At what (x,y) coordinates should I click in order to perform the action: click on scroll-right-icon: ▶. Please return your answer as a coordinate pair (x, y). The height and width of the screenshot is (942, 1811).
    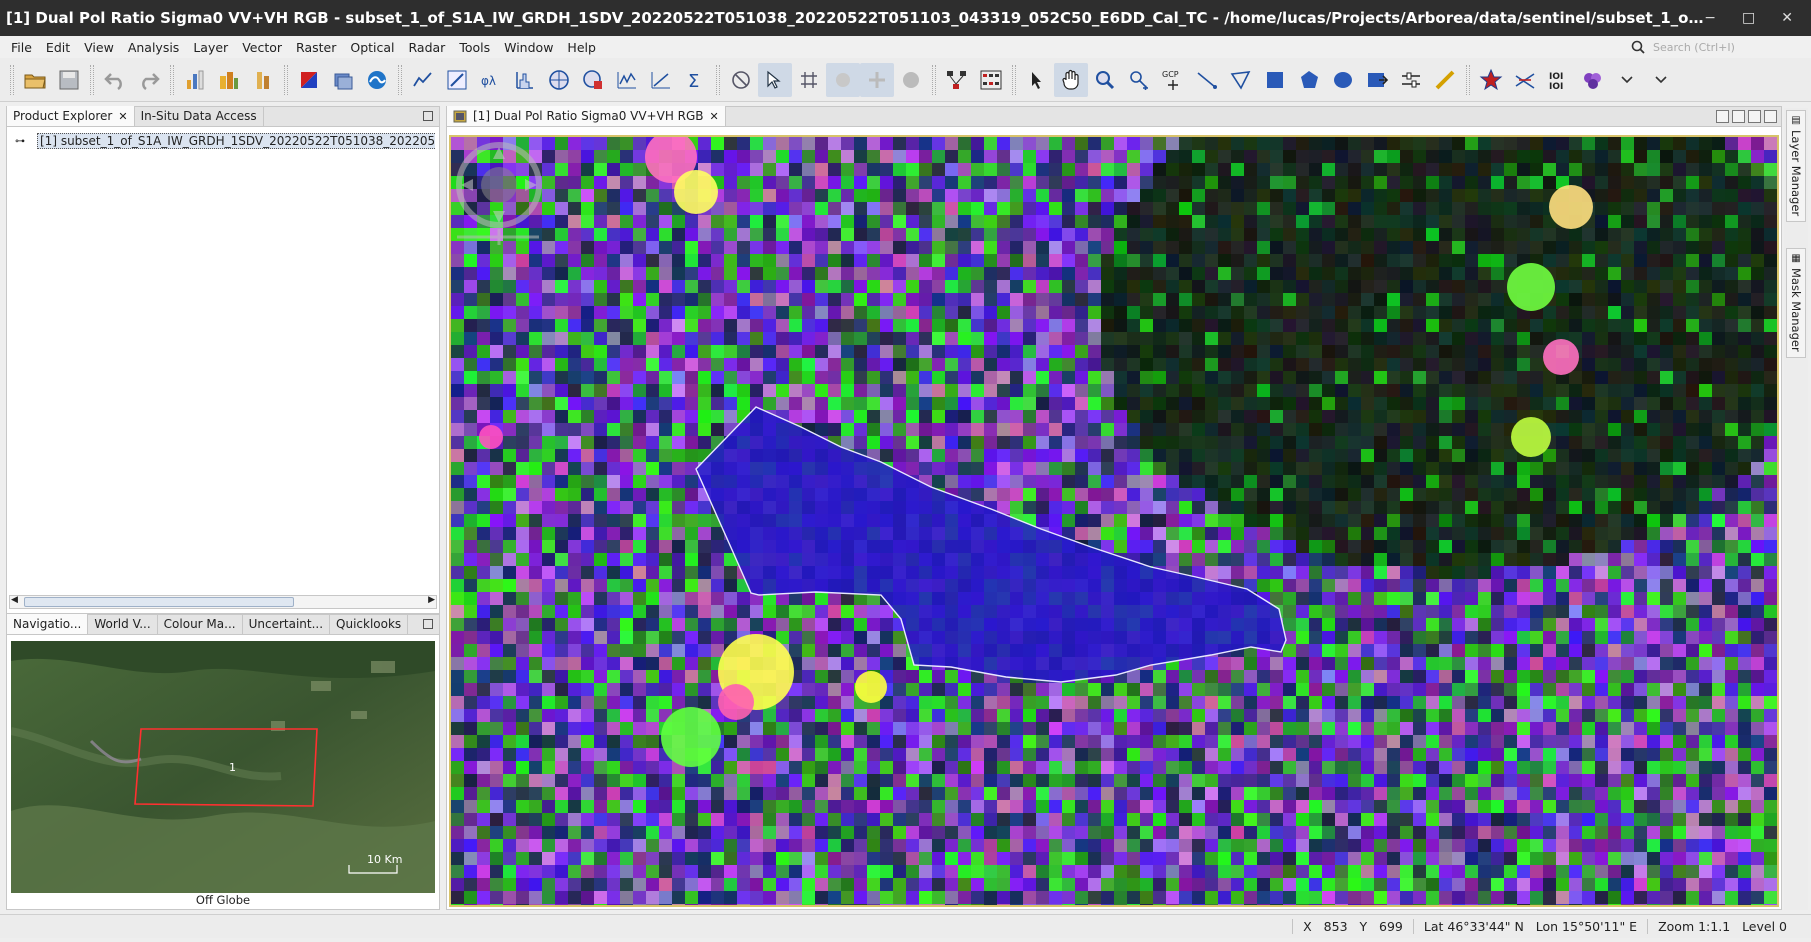
    Looking at the image, I should click on (431, 600).